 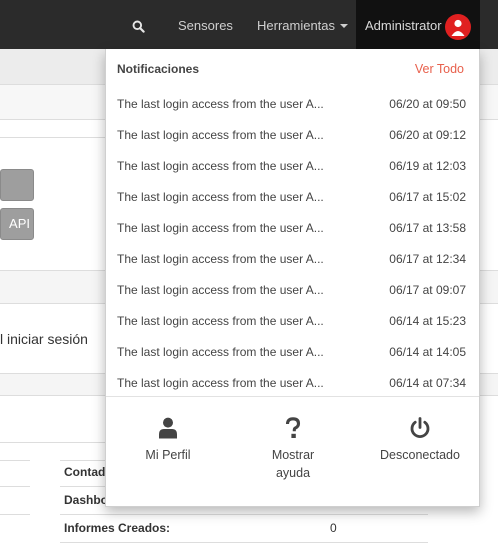 I want to click on notification-time: 06/17 at 09:07, so click(x=427, y=290).